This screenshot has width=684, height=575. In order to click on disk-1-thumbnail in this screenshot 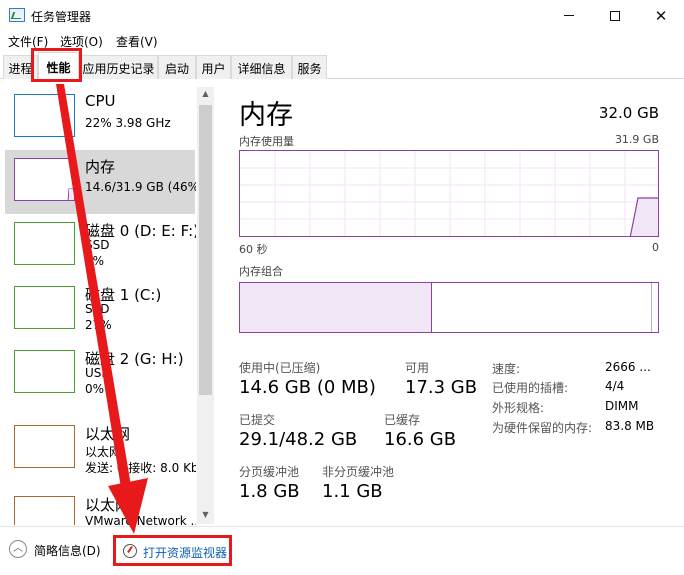, I will do `click(44, 307)`.